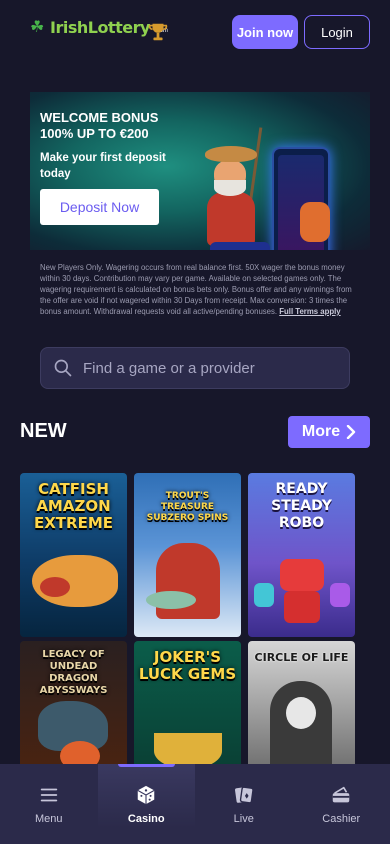 The image size is (390, 844). What do you see at coordinates (208, 368) in the screenshot?
I see `search-input` at bounding box center [208, 368].